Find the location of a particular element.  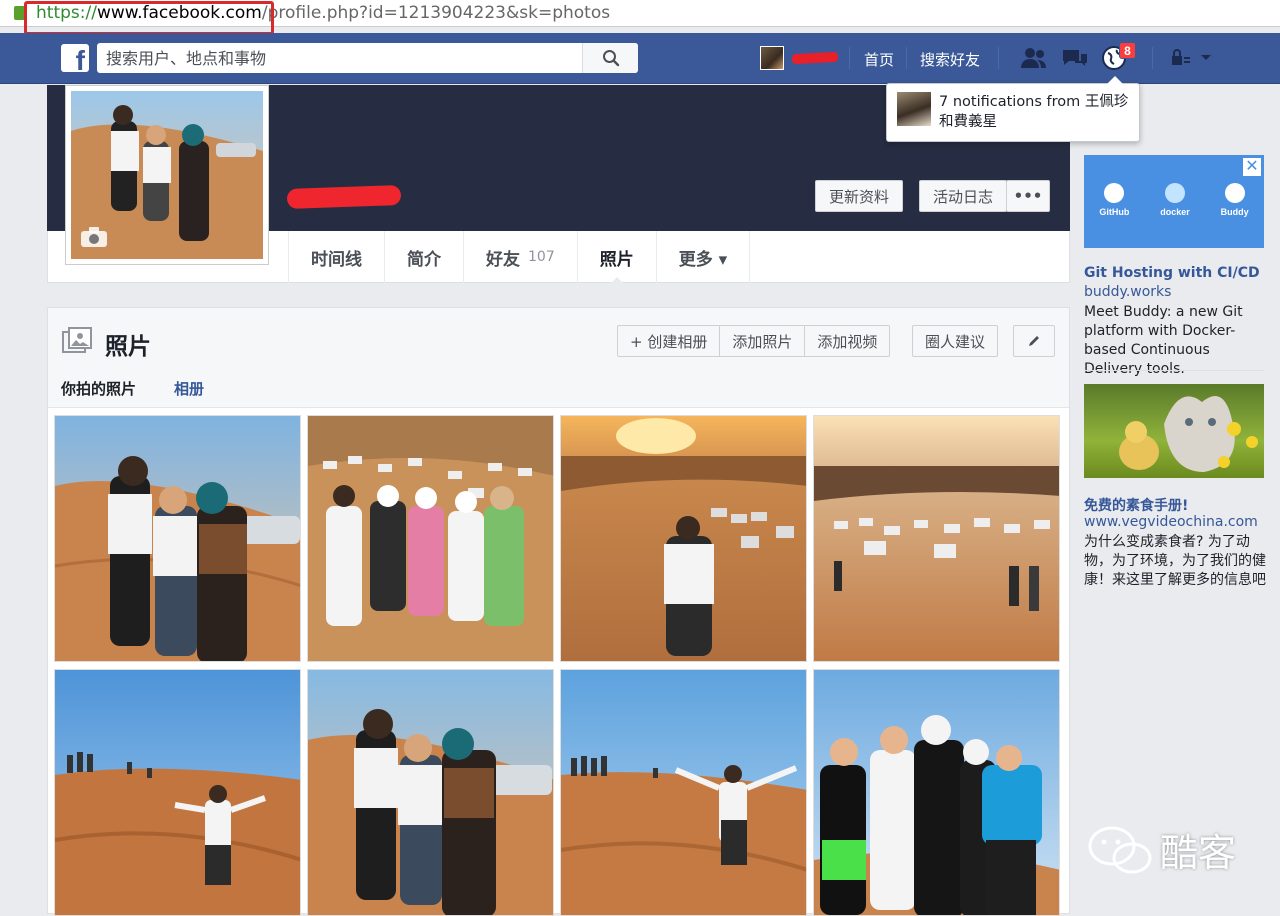

tab-friends: 好友 107 is located at coordinates (520, 257).